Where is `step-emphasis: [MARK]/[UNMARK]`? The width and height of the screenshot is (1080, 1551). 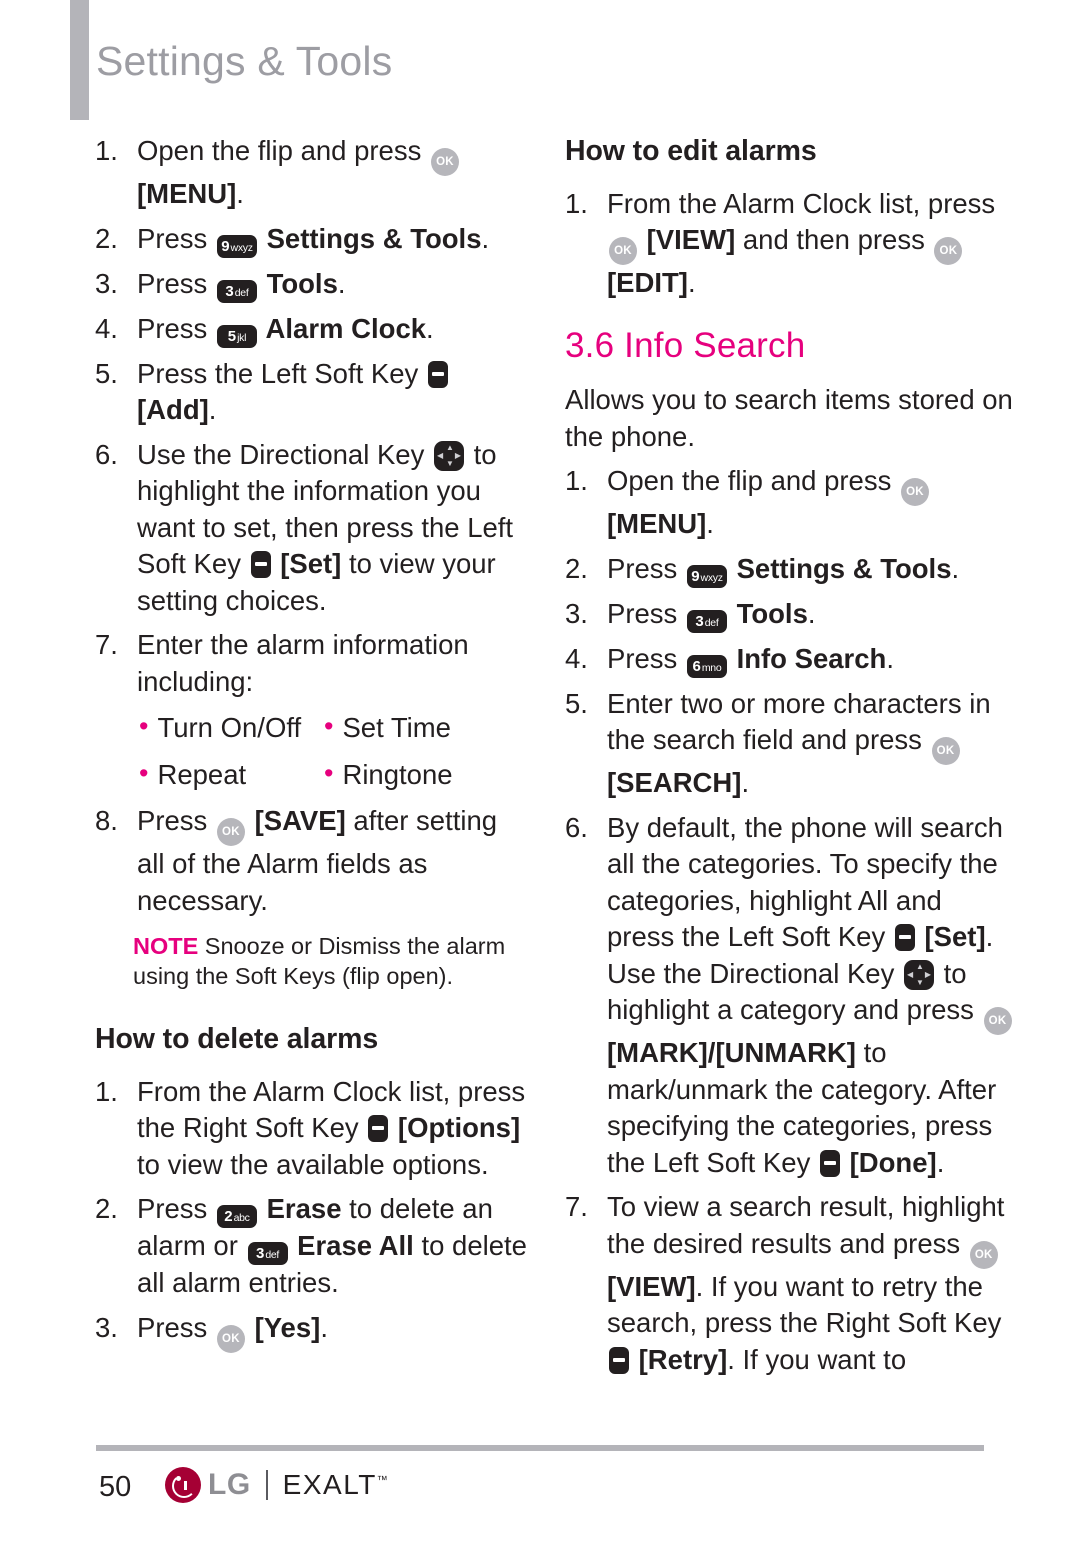 step-emphasis: [MARK]/[UNMARK] is located at coordinates (731, 1052).